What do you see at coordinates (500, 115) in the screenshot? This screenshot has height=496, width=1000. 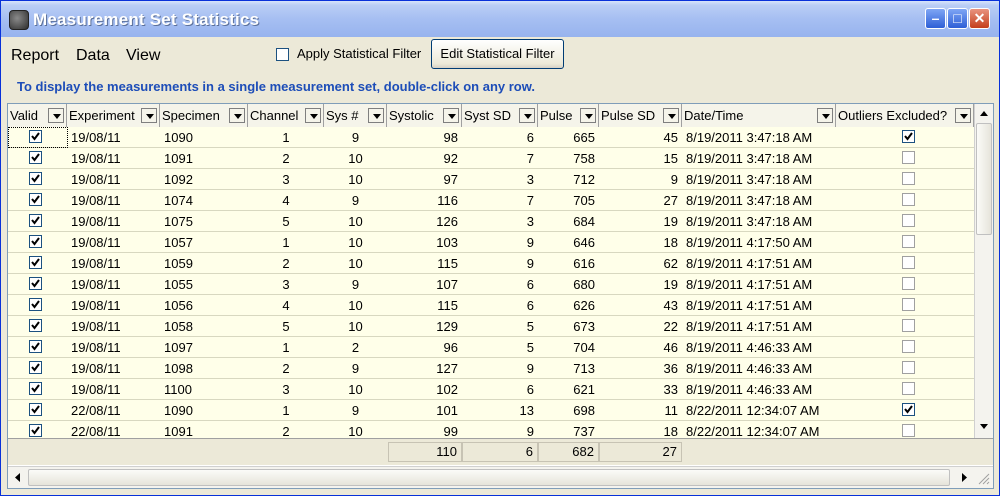 I see `column-header-syst-sd: Syst SD` at bounding box center [500, 115].